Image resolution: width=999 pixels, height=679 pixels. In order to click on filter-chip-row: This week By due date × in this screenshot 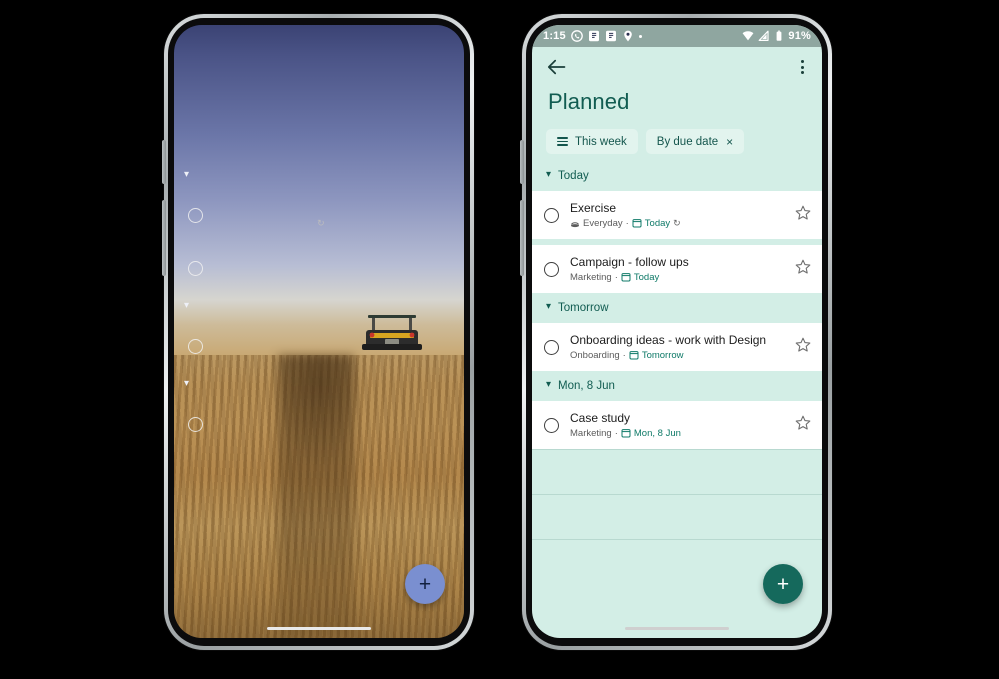, I will do `click(677, 145)`.